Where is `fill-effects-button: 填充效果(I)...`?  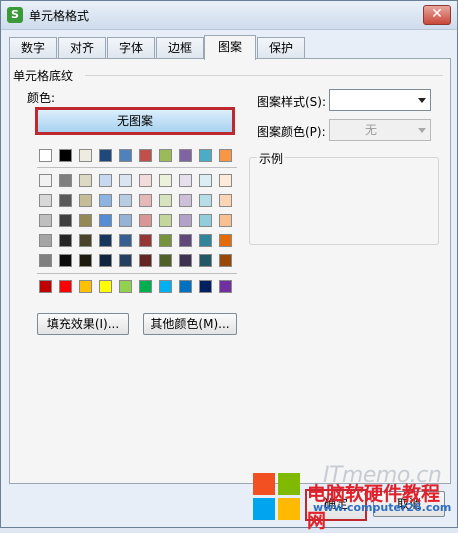 fill-effects-button: 填充效果(I)... is located at coordinates (83, 324).